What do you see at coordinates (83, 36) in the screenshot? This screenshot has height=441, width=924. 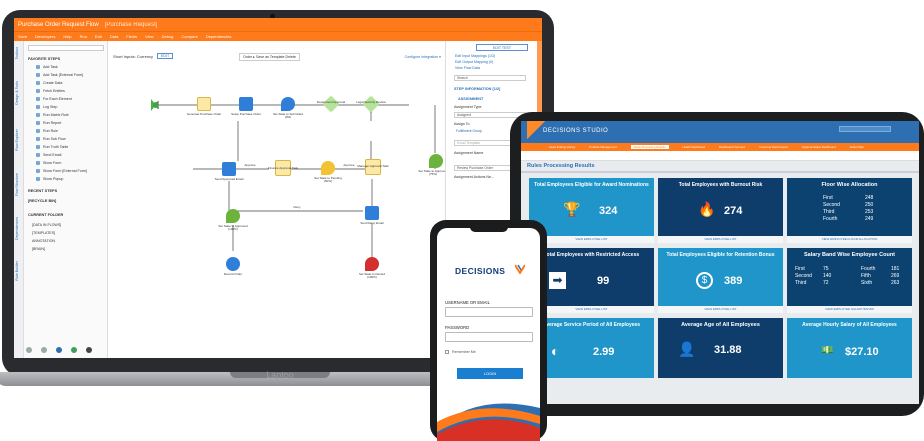 I see `menu-run: Run` at bounding box center [83, 36].